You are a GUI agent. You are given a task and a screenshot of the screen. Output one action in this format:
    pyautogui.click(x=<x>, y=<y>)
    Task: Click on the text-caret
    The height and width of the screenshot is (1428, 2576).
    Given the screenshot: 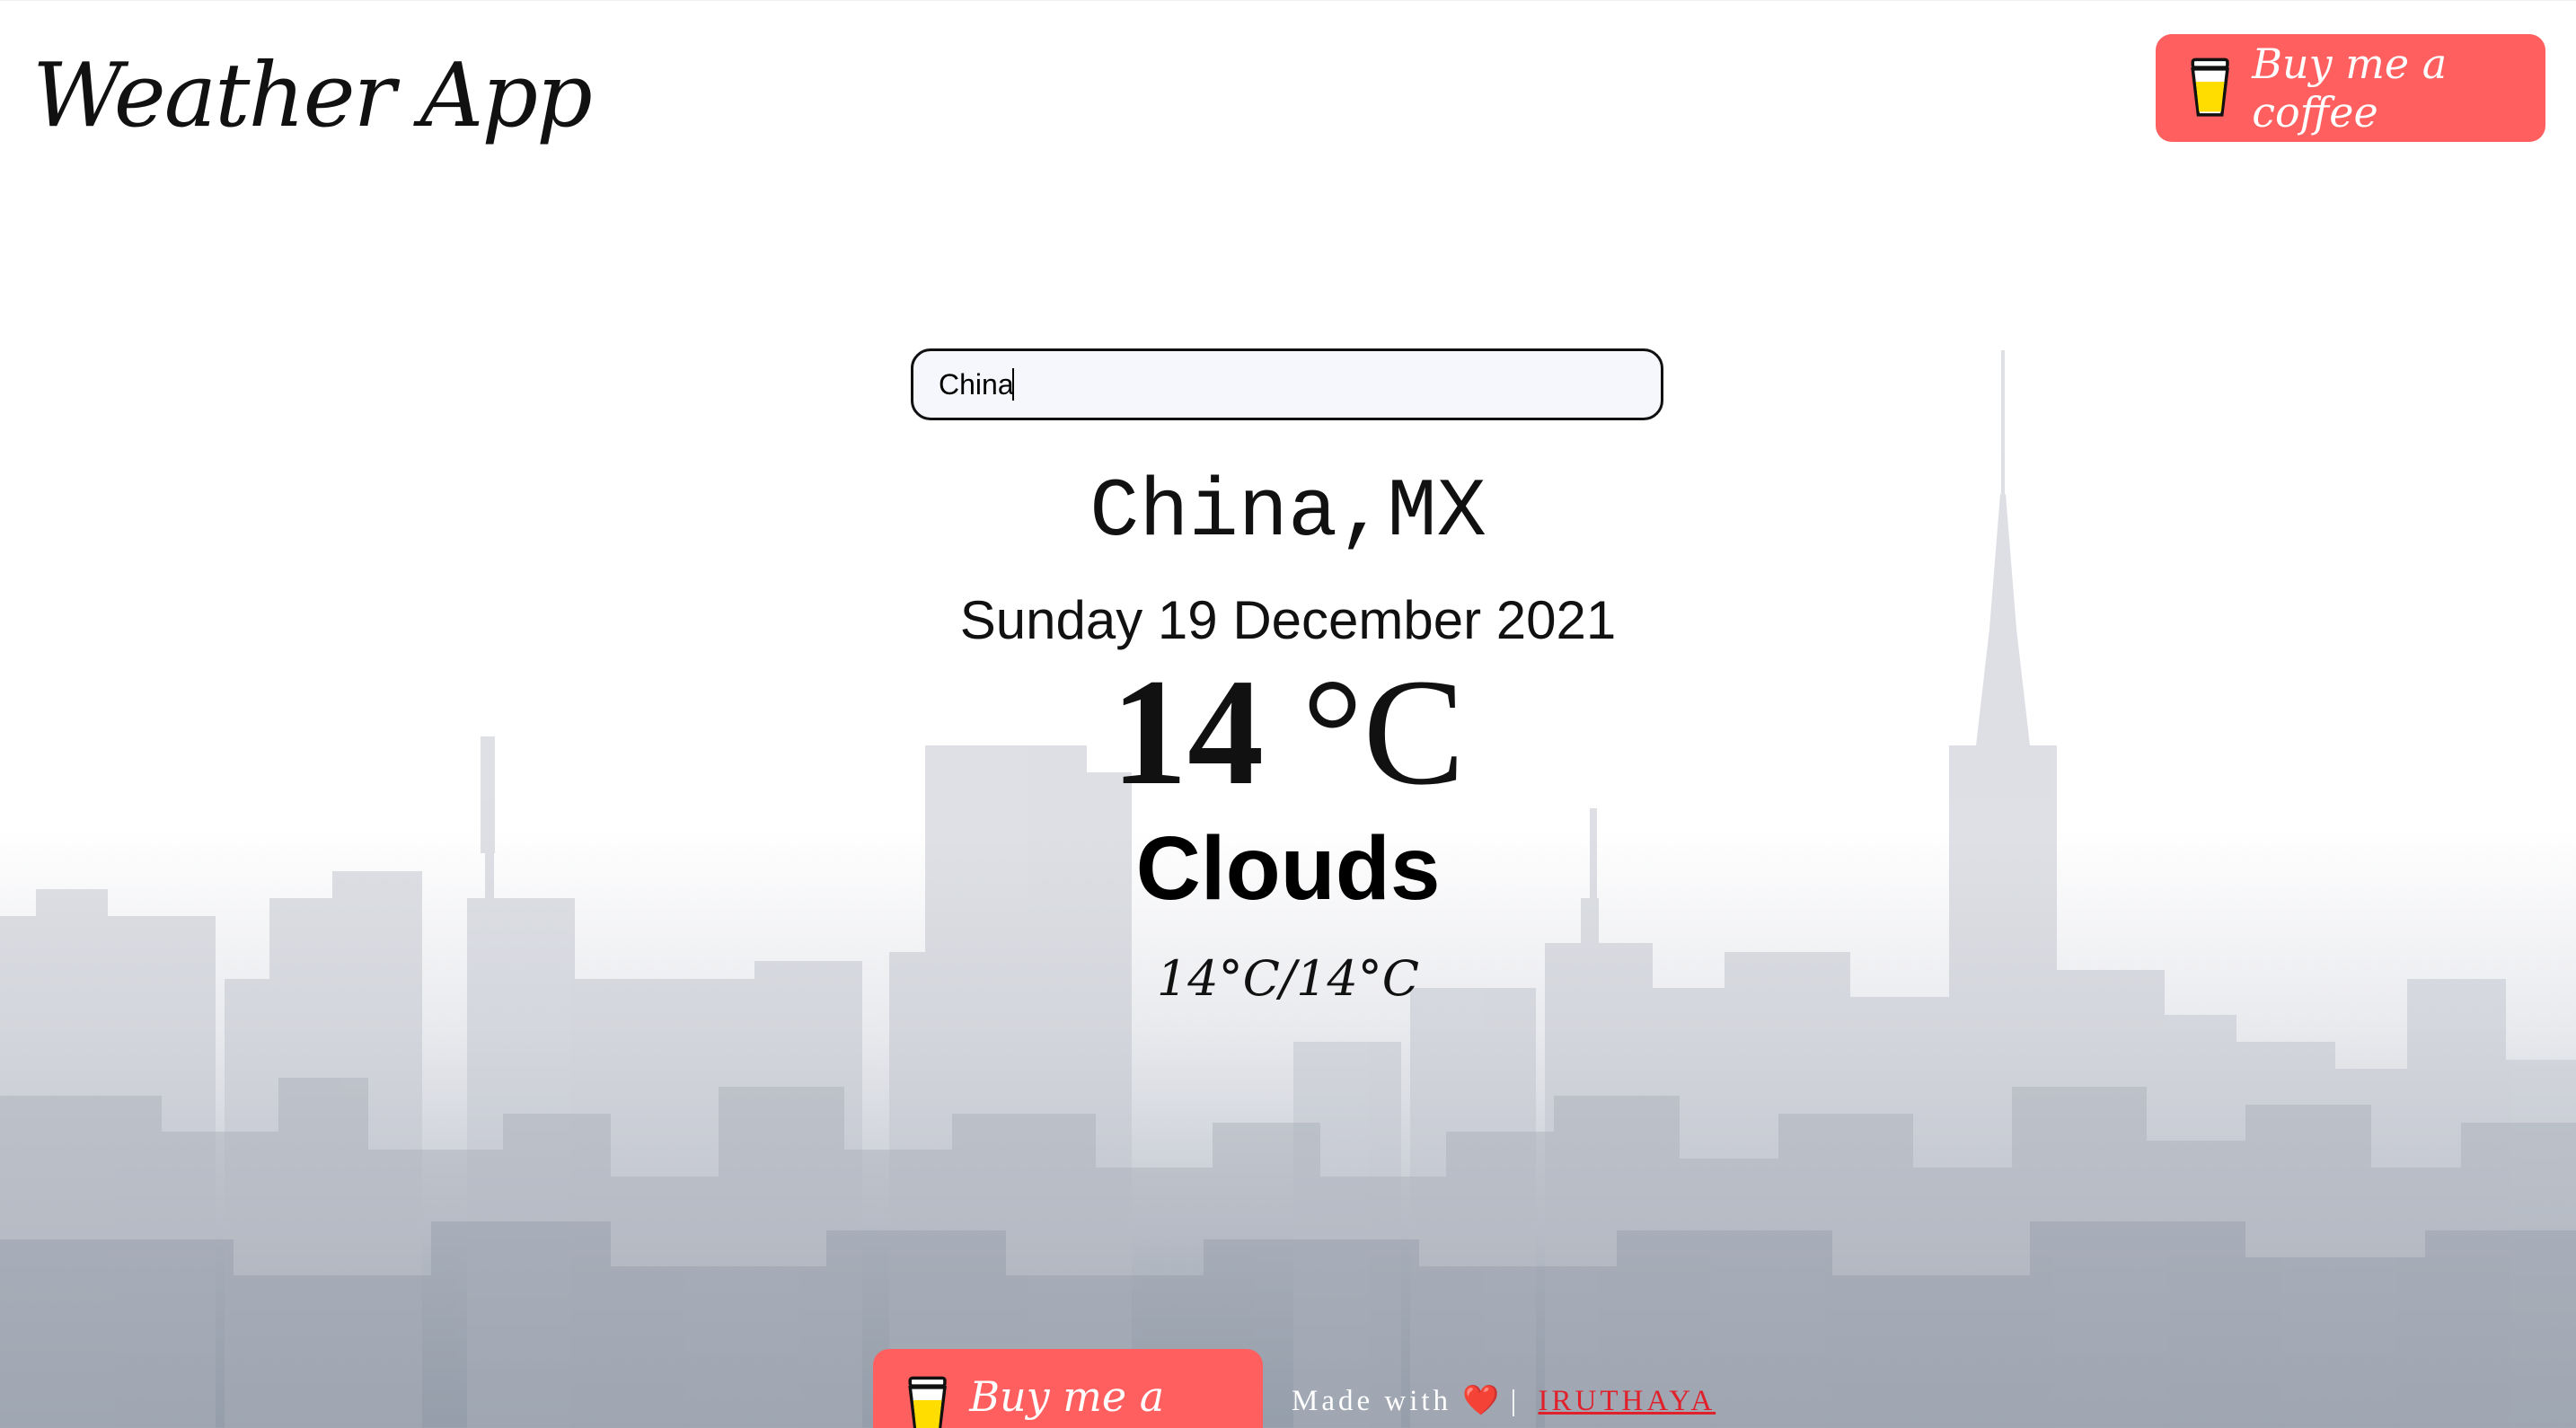 What is the action you would take?
    pyautogui.click(x=1013, y=384)
    